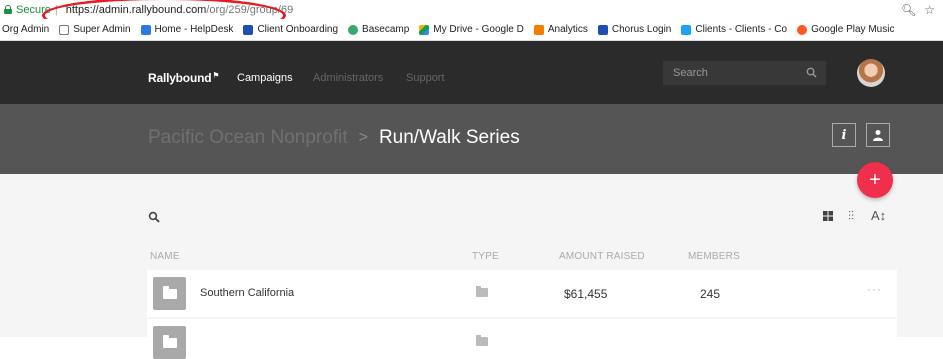 Image resolution: width=943 pixels, height=359 pixels. What do you see at coordinates (851, 216) in the screenshot?
I see `filter-sliders-icon: ⫶⫶` at bounding box center [851, 216].